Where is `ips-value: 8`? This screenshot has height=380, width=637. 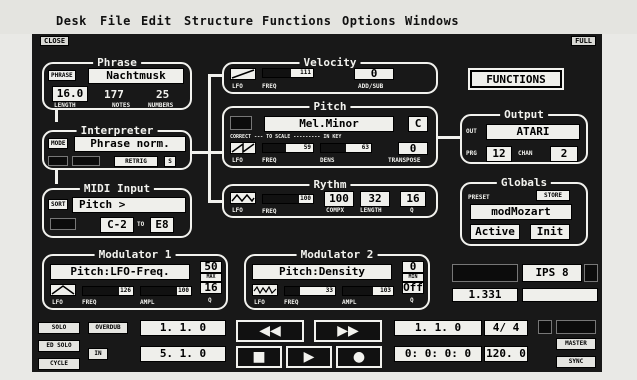 ips-value: 8 is located at coordinates (565, 272).